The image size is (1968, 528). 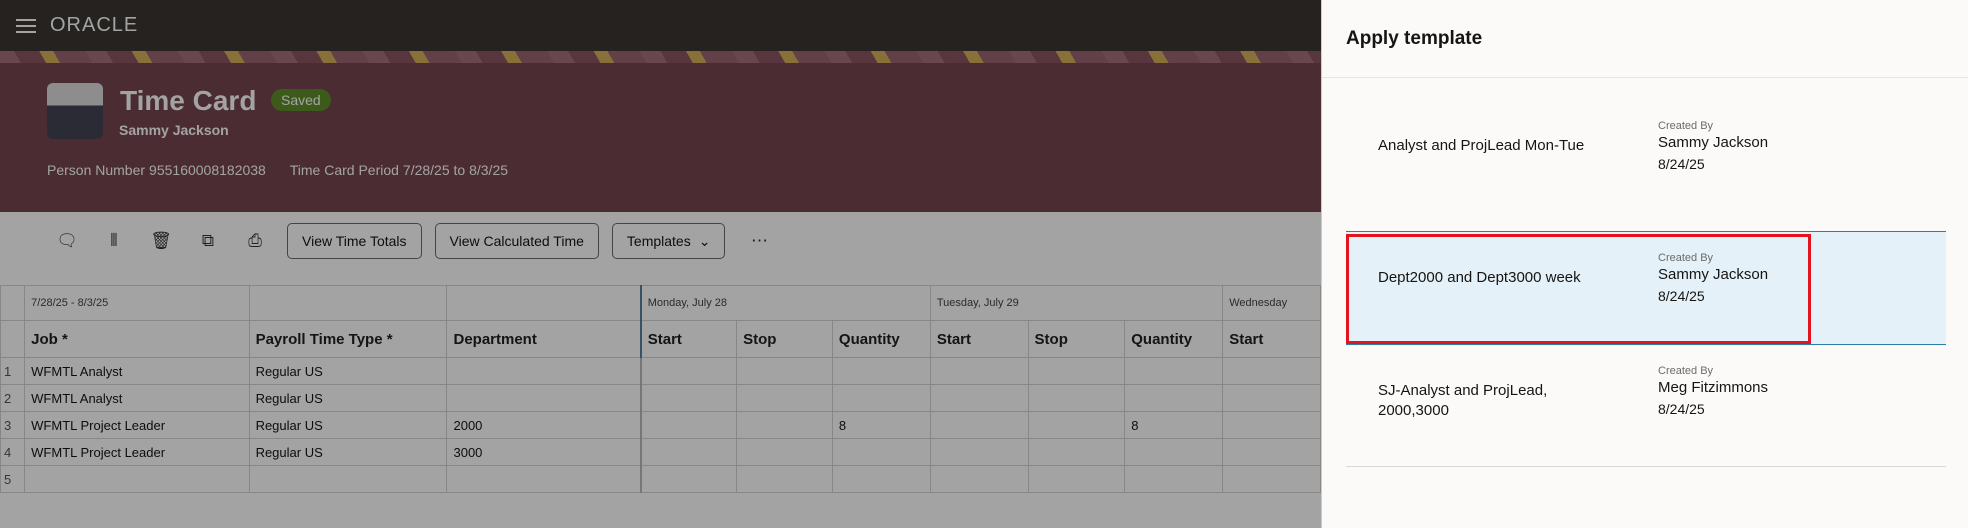 I want to click on template-name: Analyst and ProjLead Mon-Tue, so click(x=1481, y=145).